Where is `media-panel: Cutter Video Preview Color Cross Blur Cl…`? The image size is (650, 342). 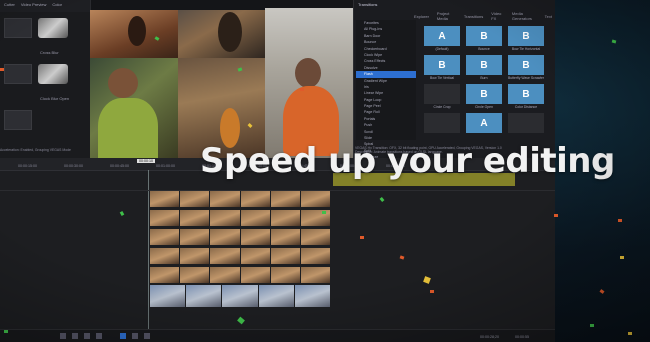 media-panel: Cutter Video Preview Color Cross Blur Cl… is located at coordinates (45, 80).